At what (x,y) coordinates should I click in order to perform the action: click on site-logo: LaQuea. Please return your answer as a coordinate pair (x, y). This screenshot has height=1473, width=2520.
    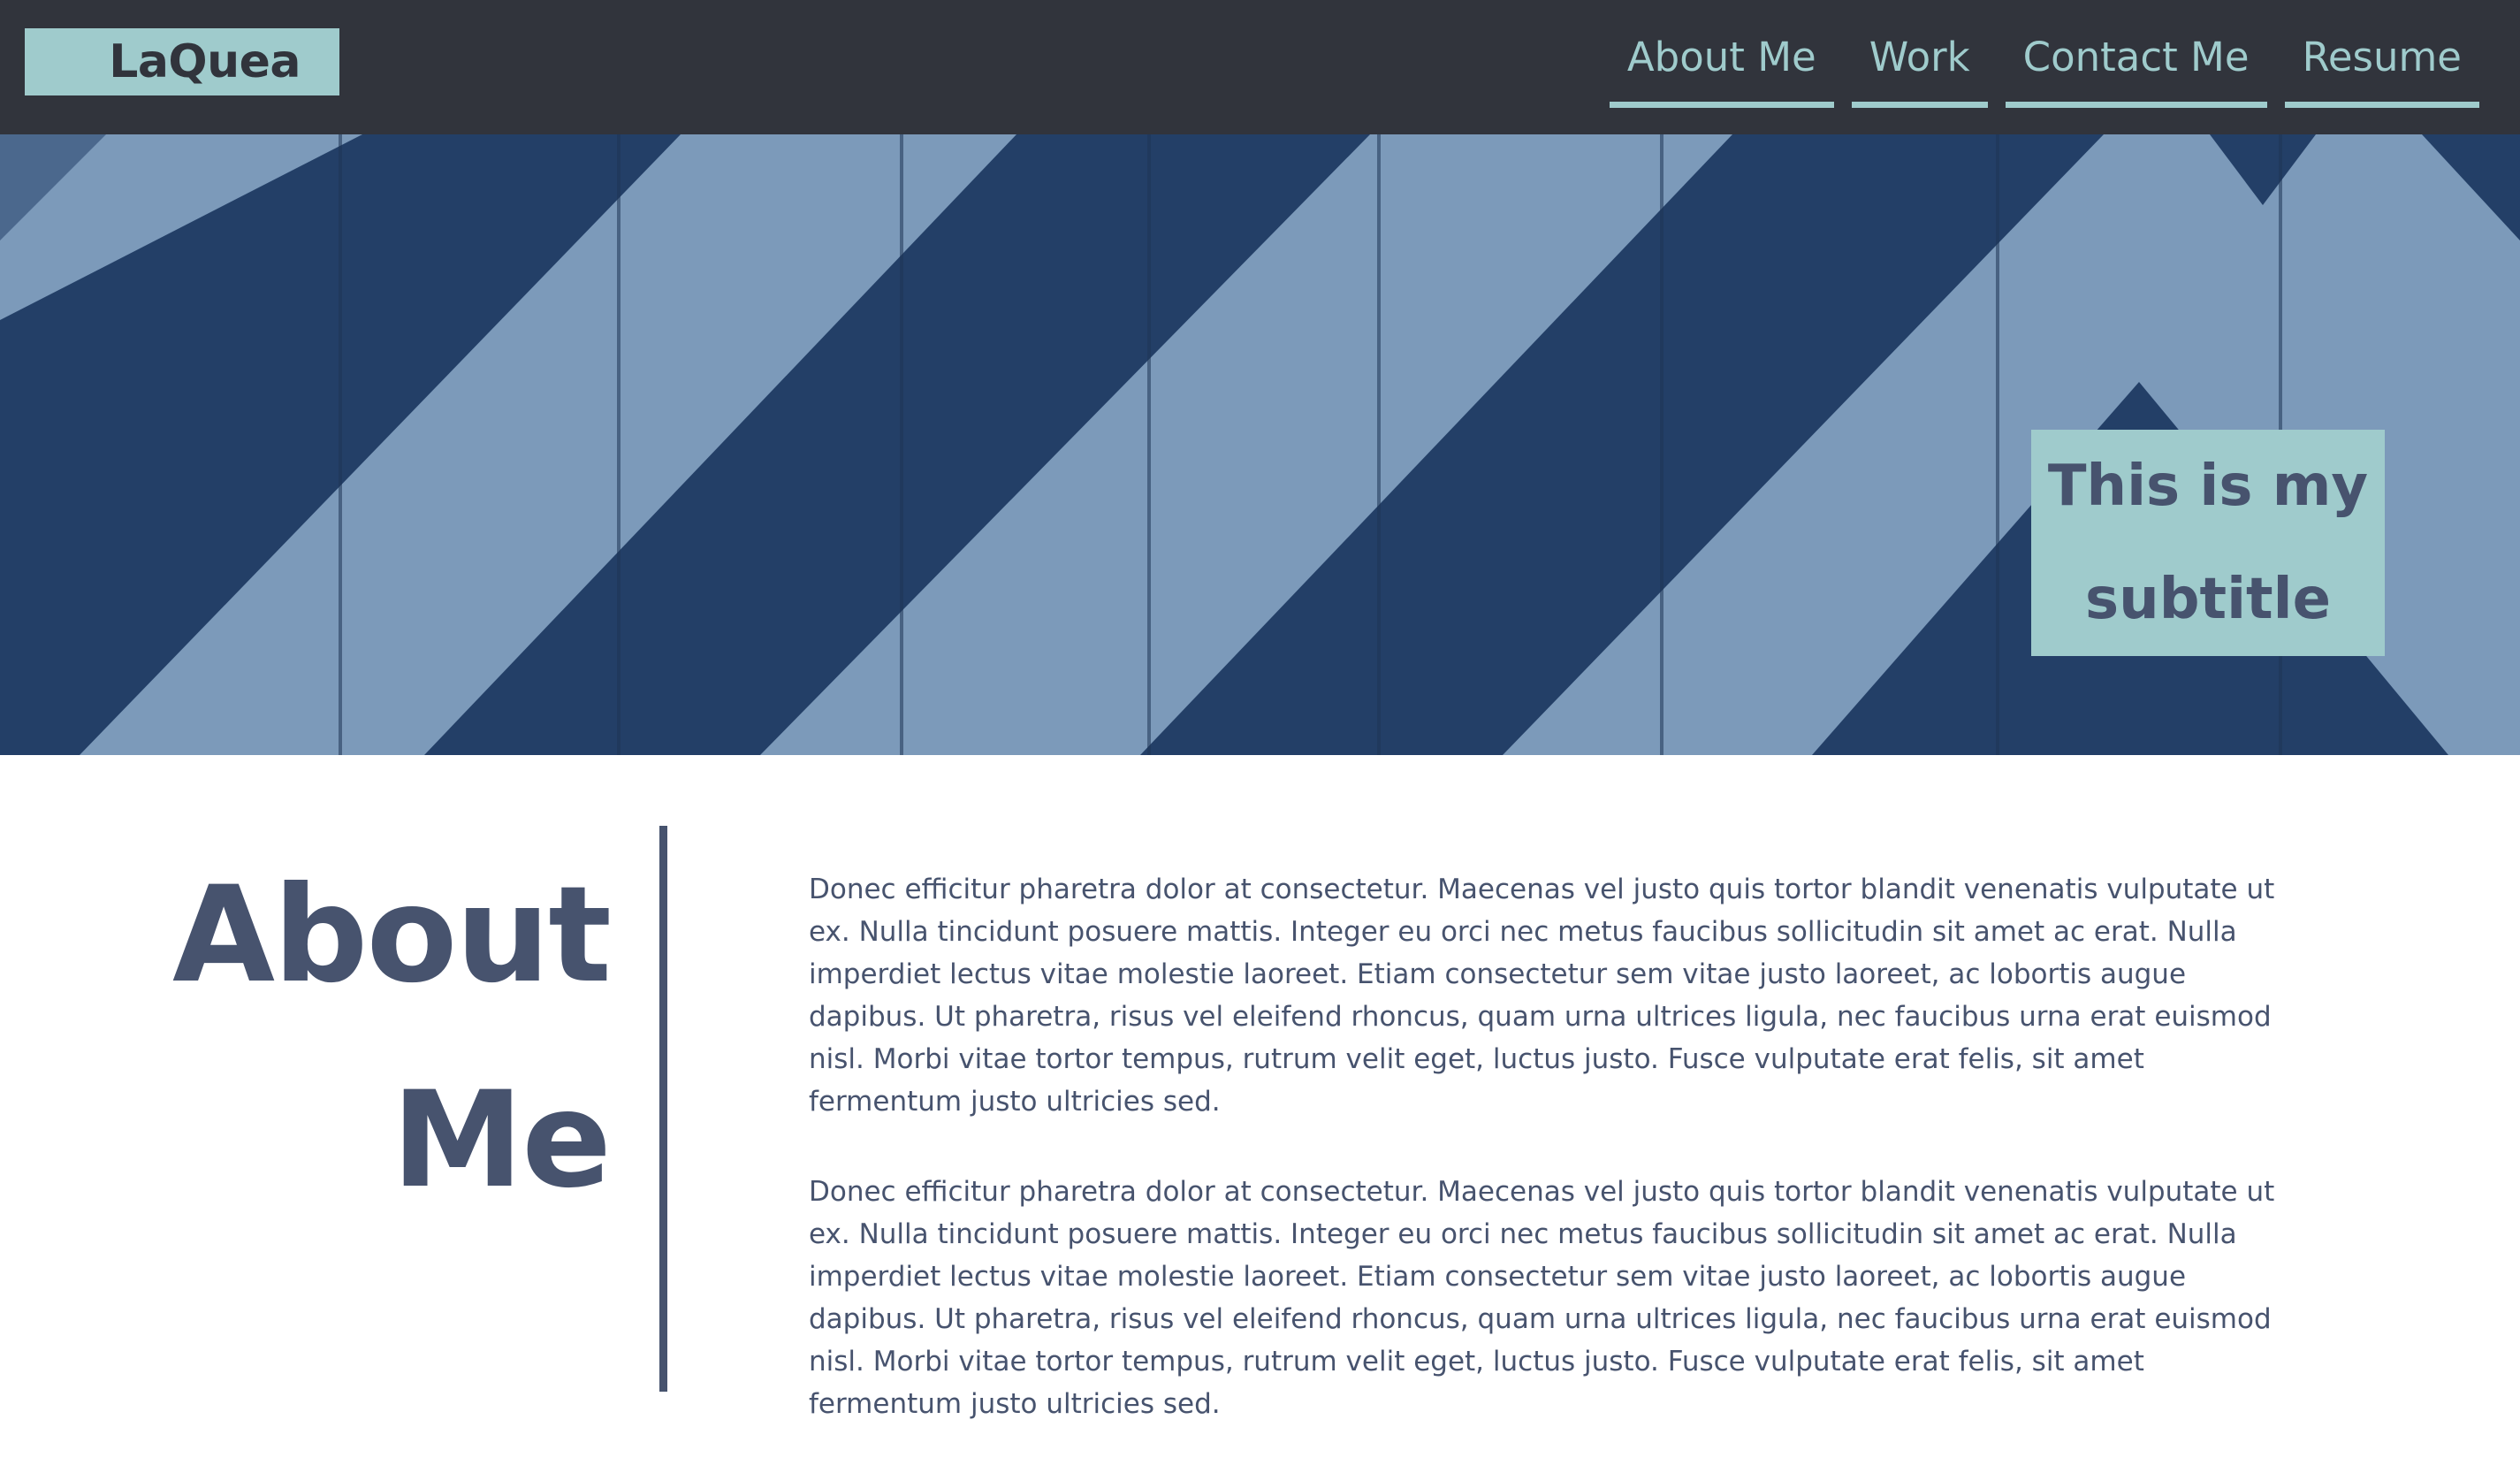
    Looking at the image, I should click on (182, 61).